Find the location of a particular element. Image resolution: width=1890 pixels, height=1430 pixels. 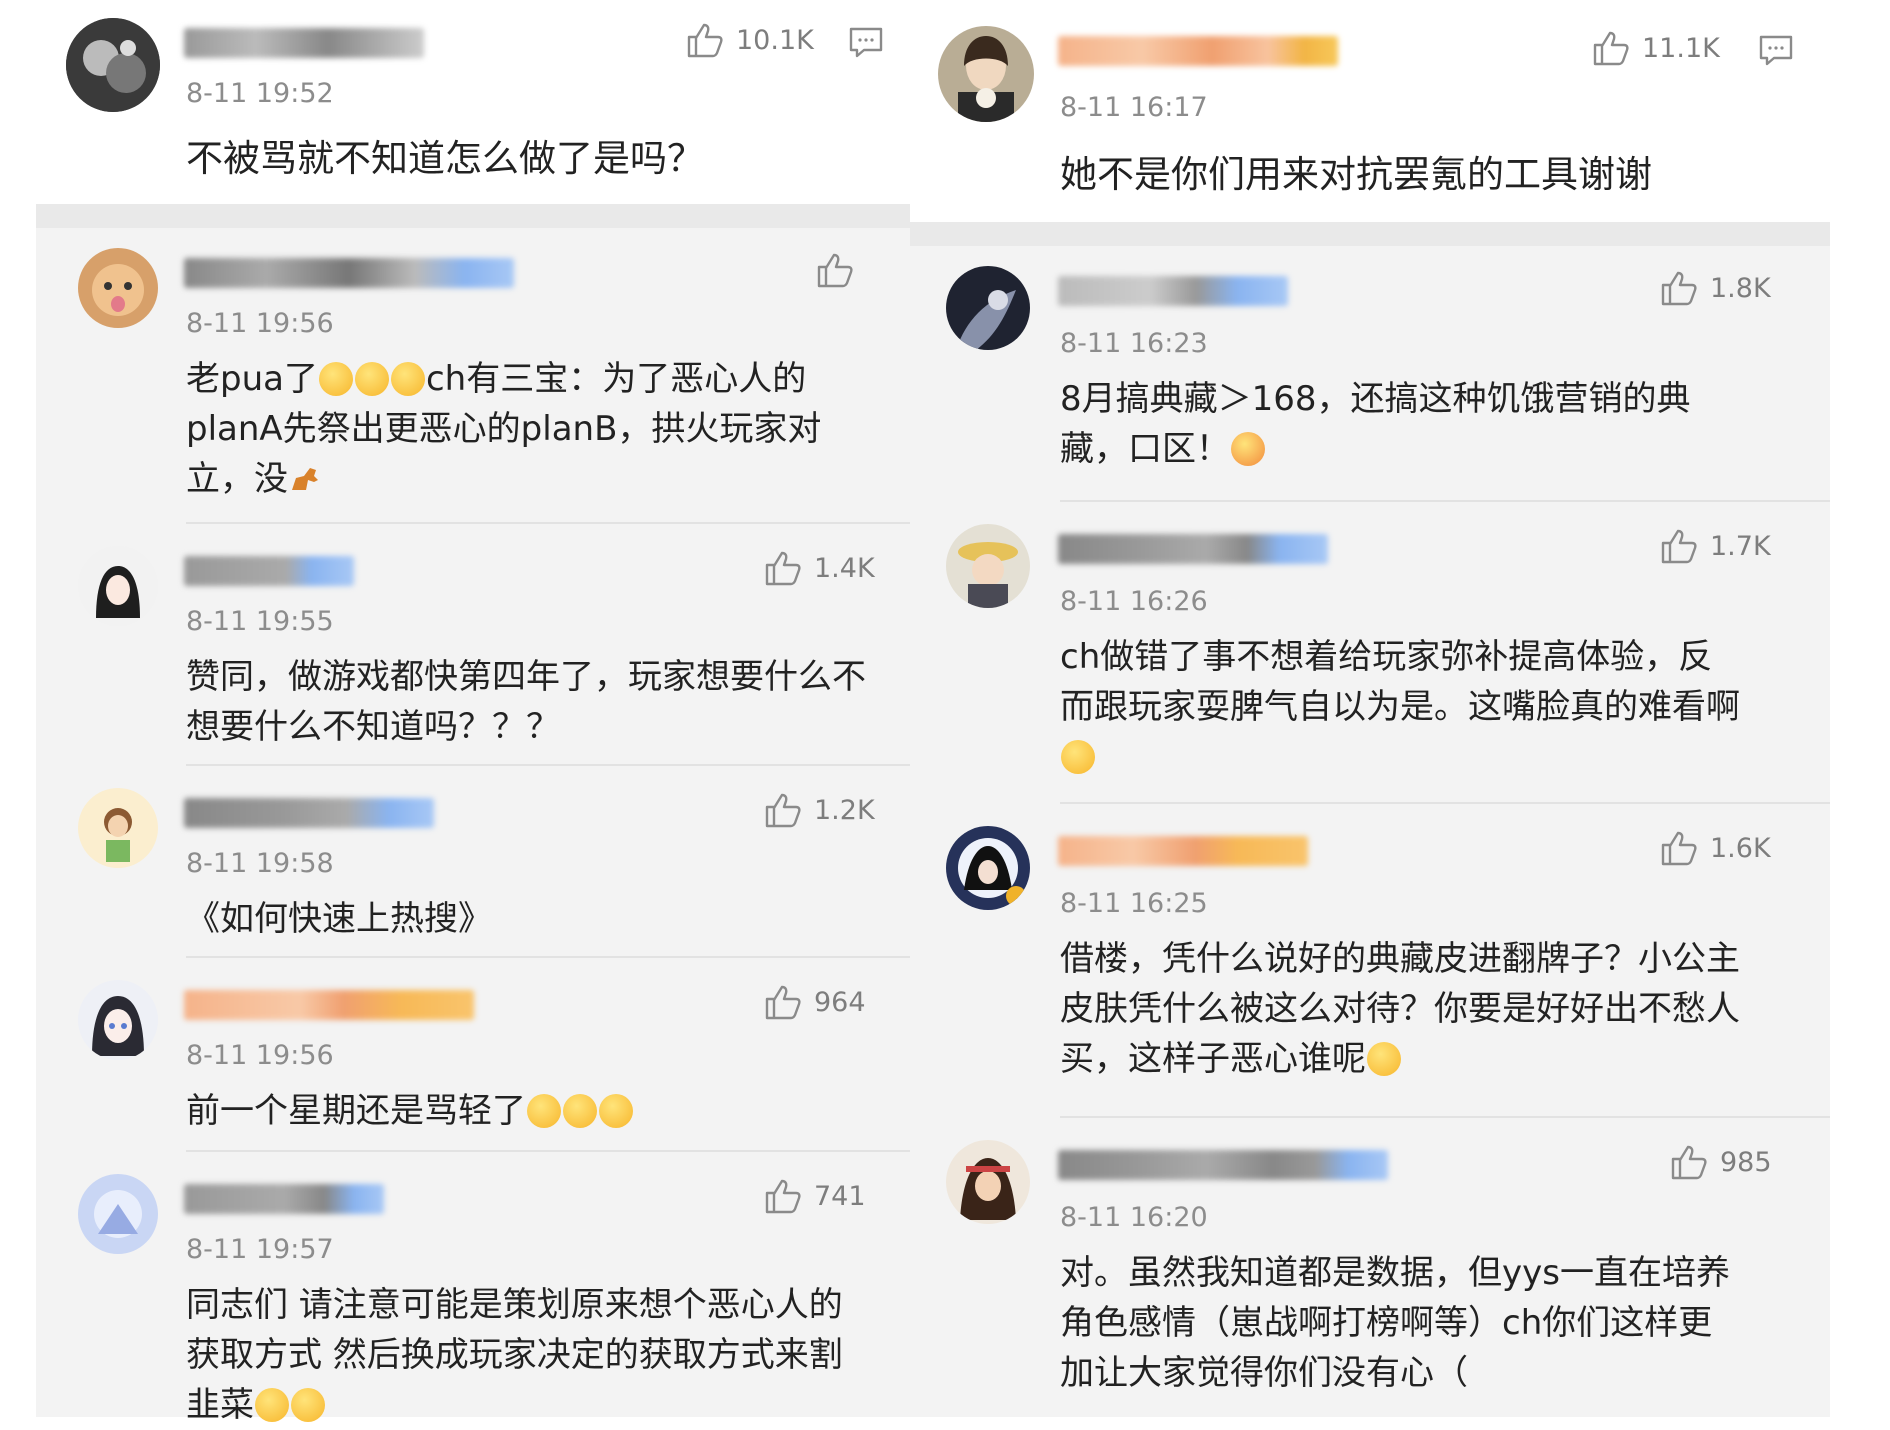

like-button: 1.8K is located at coordinates (1715, 288).